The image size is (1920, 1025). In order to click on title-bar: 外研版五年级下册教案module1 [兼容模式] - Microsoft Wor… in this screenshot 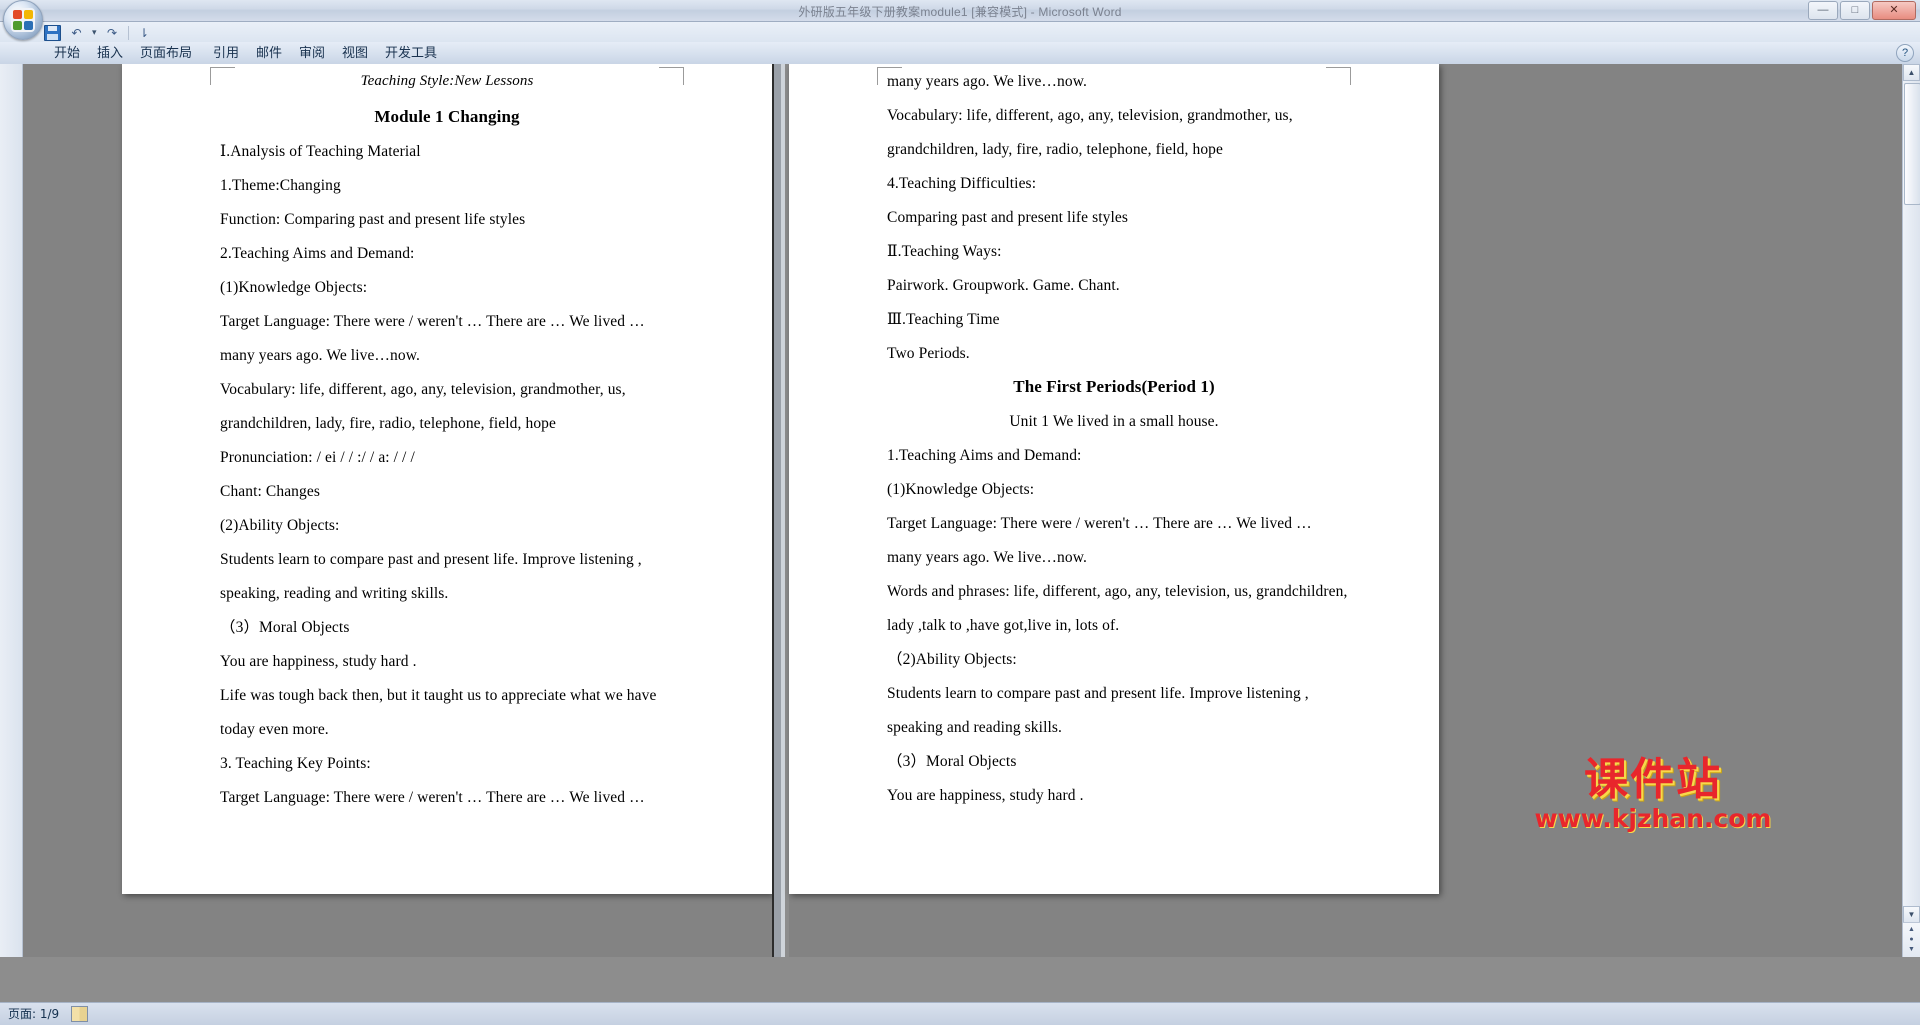, I will do `click(960, 11)`.